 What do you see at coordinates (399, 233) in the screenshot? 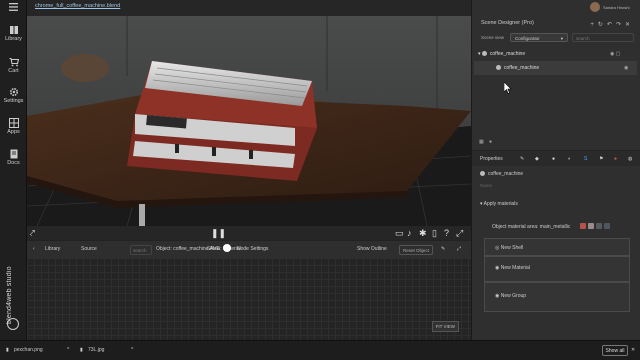
I see `screen-icon: ▭` at bounding box center [399, 233].